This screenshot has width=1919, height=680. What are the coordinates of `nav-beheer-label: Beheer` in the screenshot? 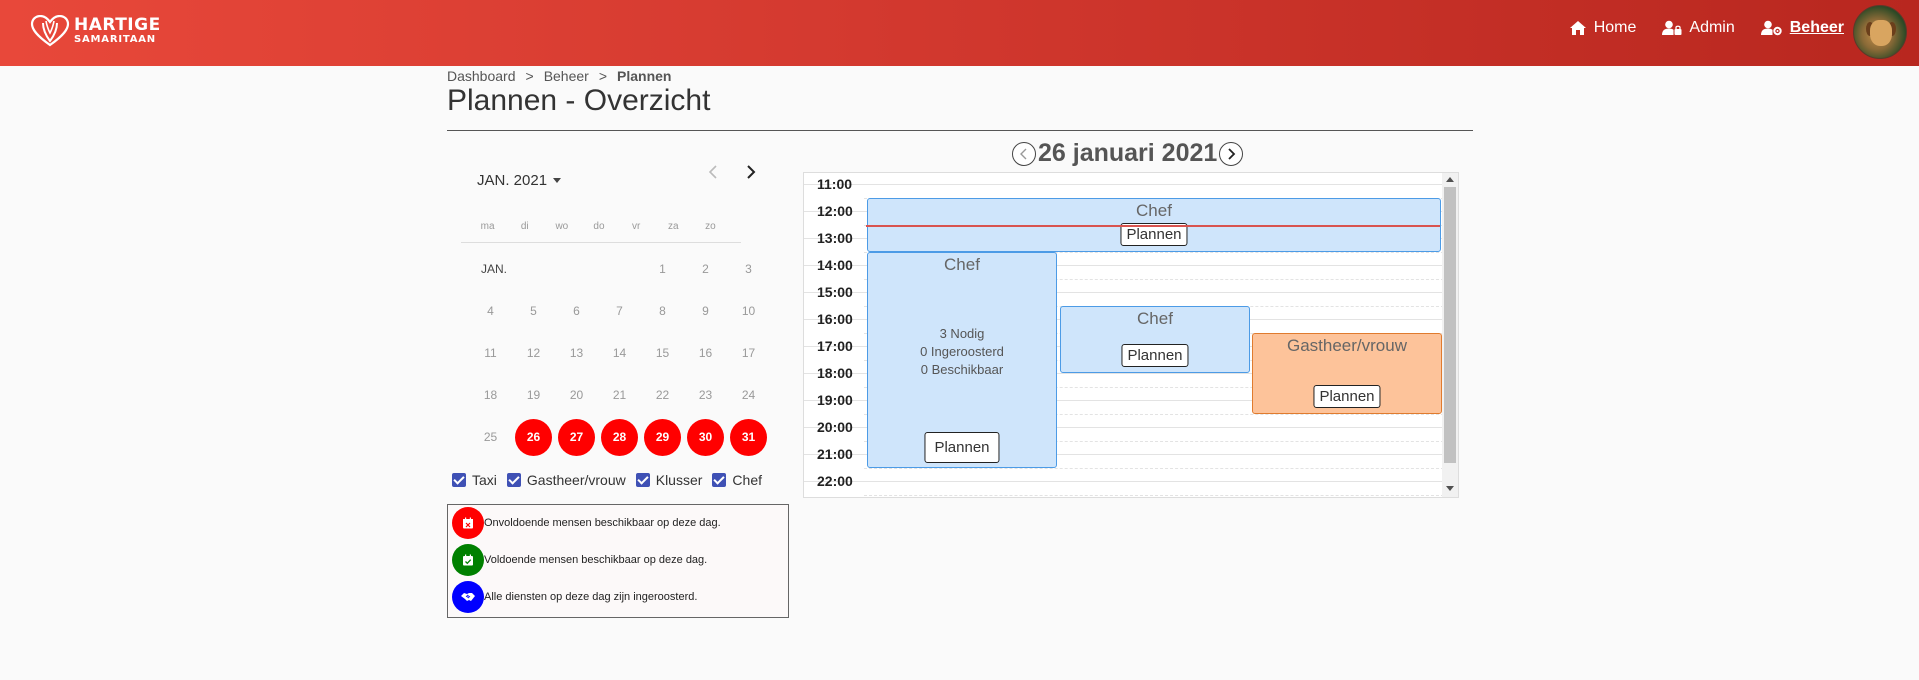 It's located at (1816, 27).